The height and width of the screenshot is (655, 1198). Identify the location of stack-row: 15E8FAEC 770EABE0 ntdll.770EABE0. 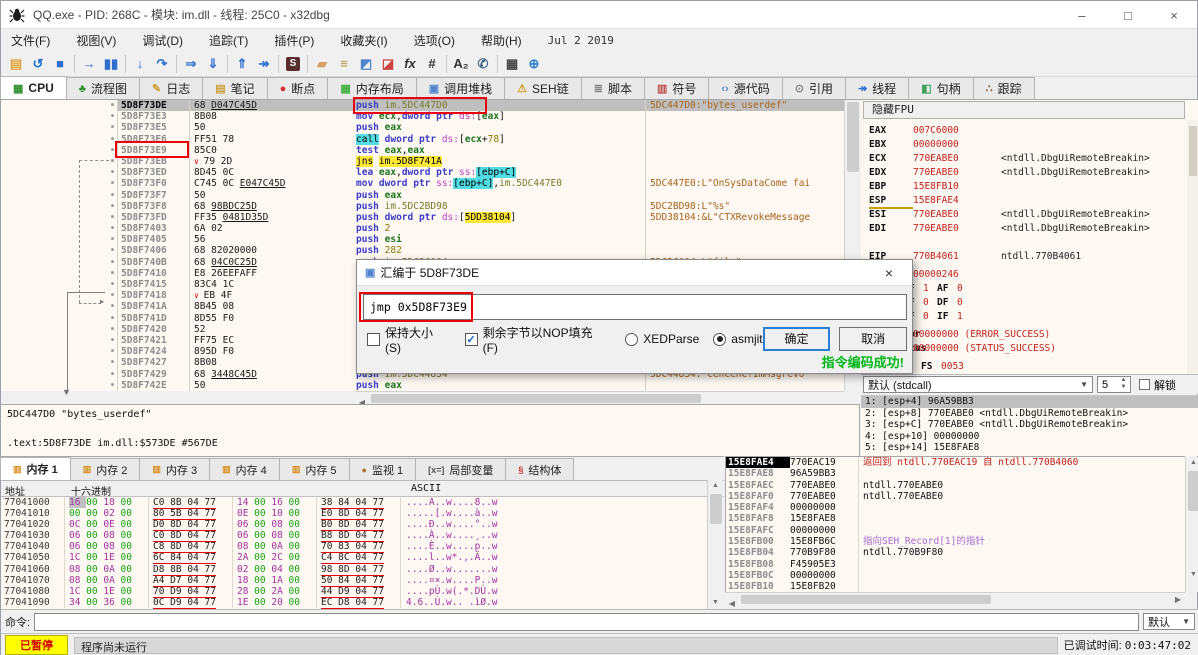
(955, 485).